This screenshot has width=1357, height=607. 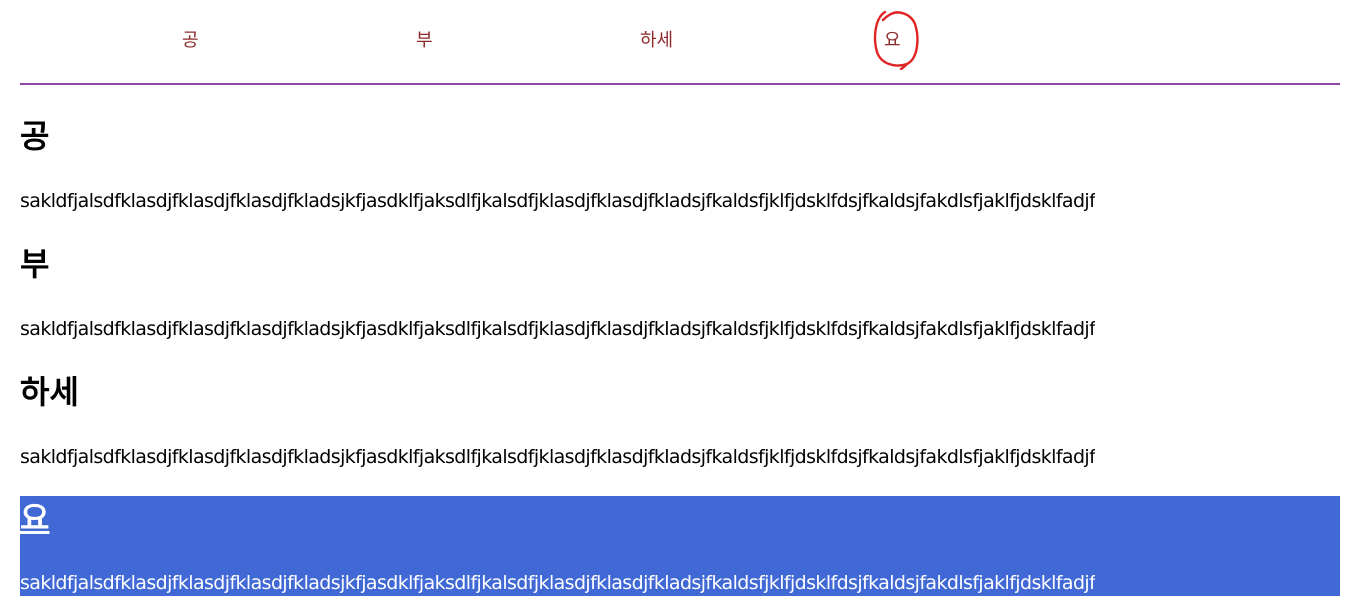 What do you see at coordinates (680, 42) in the screenshot?
I see `top-nav: 공 부 하세 요` at bounding box center [680, 42].